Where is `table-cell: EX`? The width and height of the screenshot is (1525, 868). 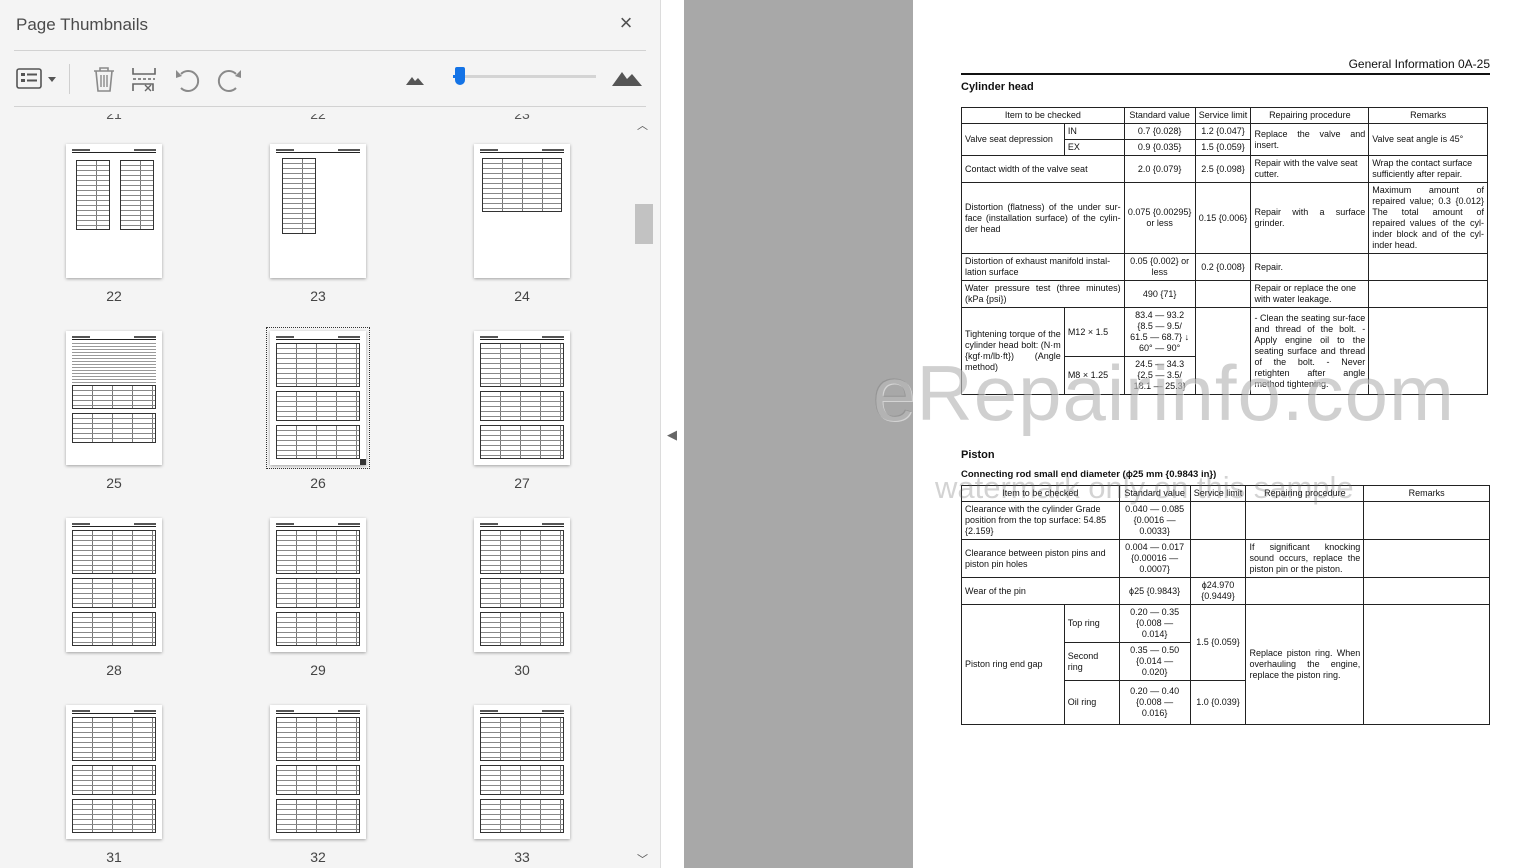
table-cell: EX is located at coordinates (1094, 147).